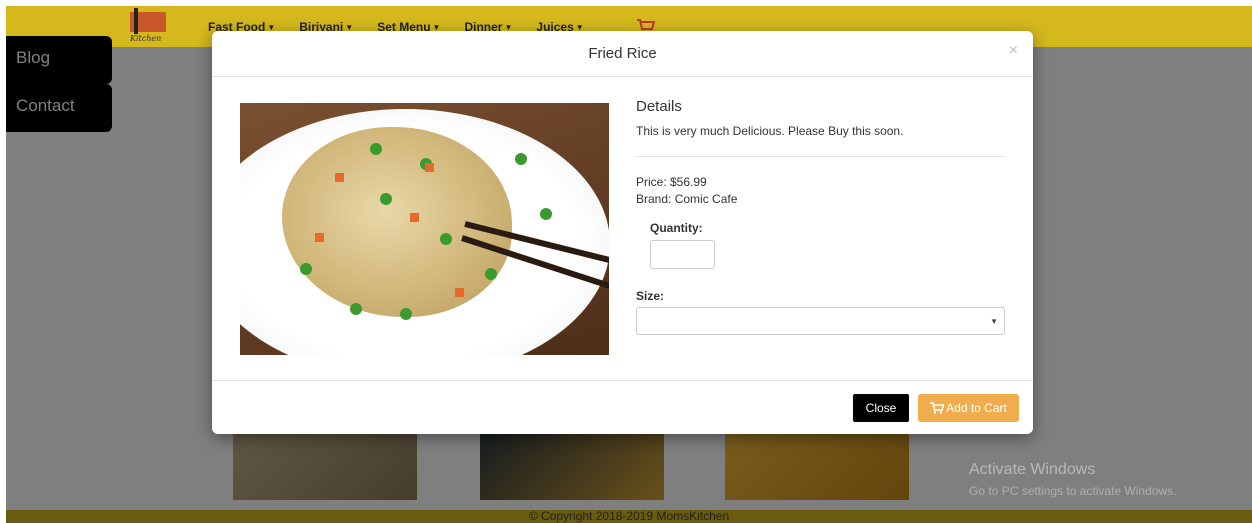 The width and height of the screenshot is (1252, 523). I want to click on spoon-icon, so click(136, 21).